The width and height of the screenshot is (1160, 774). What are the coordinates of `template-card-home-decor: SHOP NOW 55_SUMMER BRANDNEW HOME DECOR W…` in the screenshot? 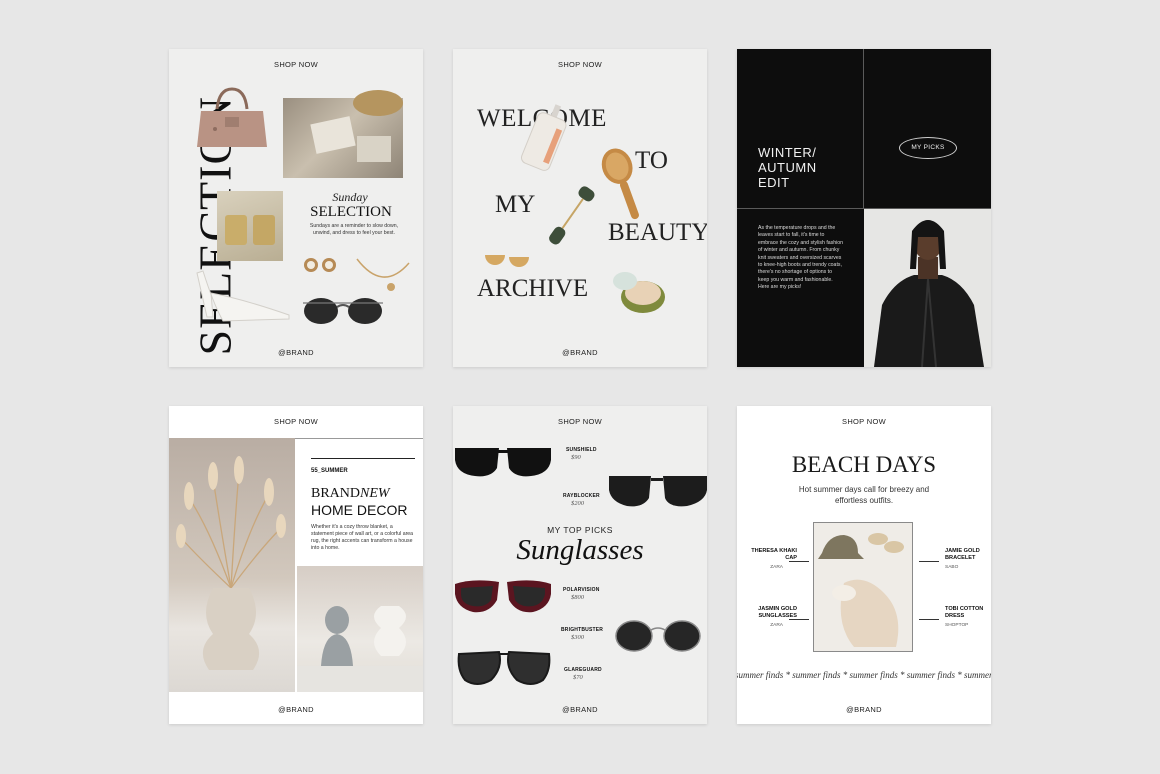 It's located at (296, 565).